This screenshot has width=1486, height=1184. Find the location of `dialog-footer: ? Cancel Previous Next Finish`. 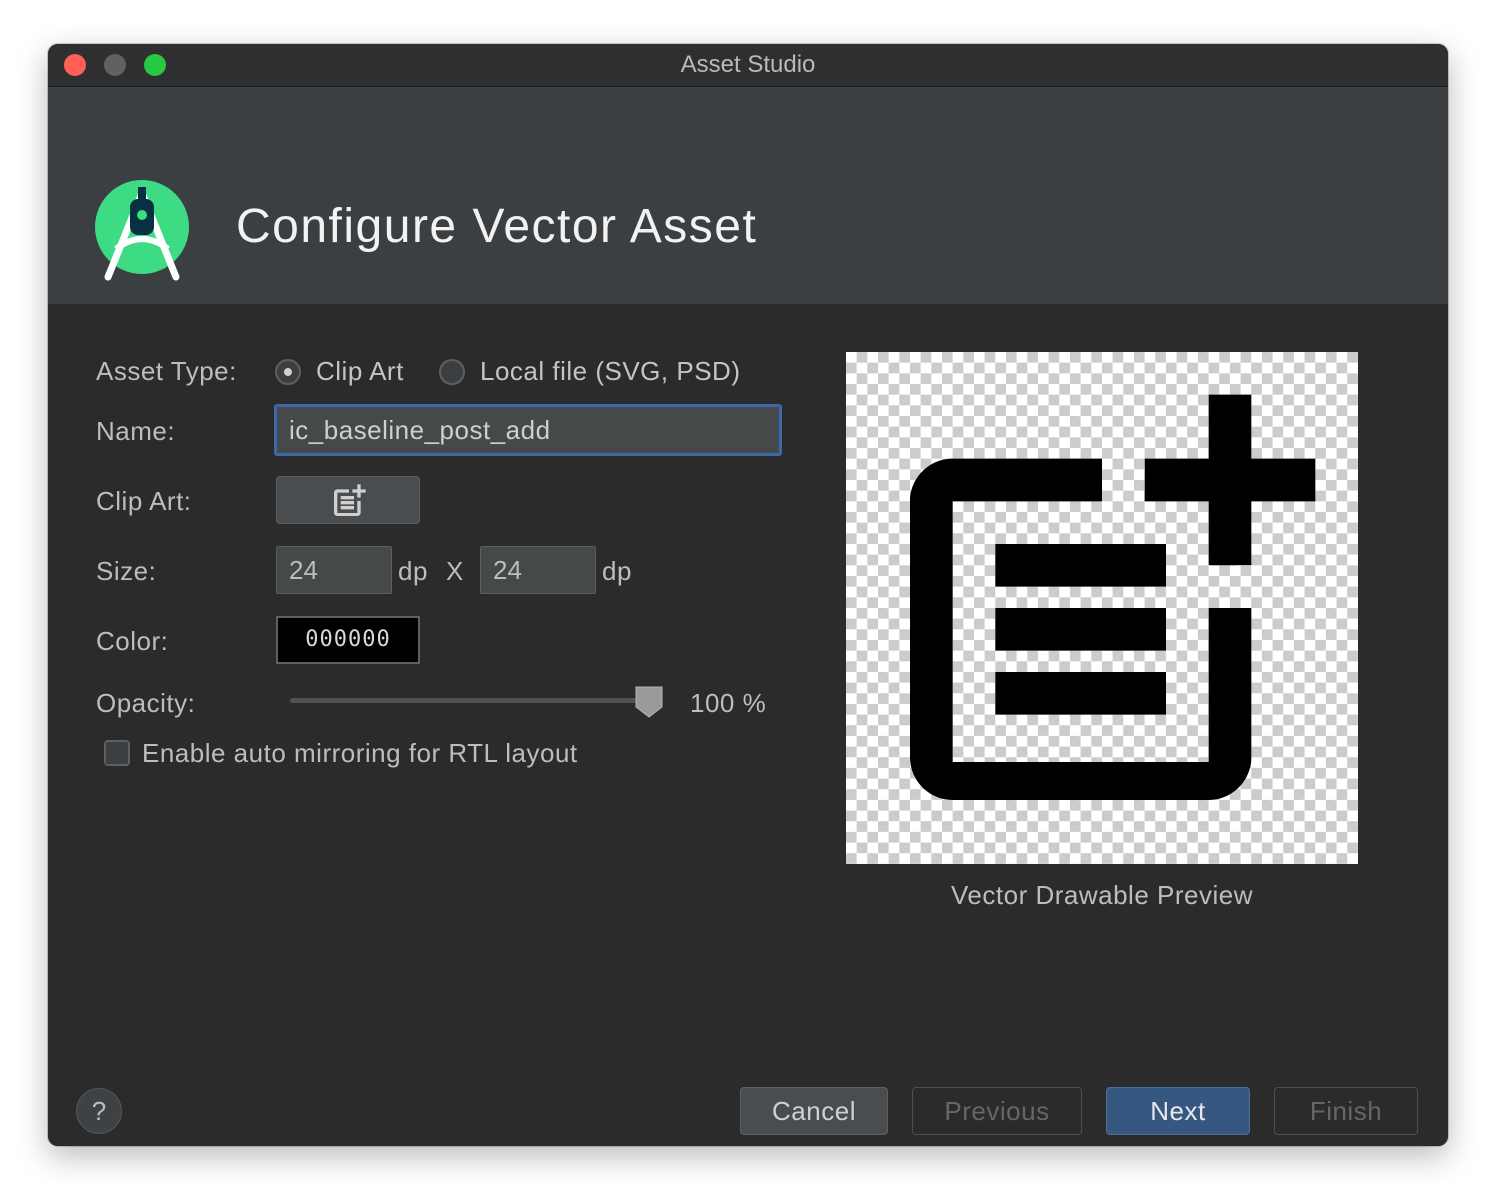

dialog-footer: ? Cancel Previous Next Finish is located at coordinates (748, 1099).